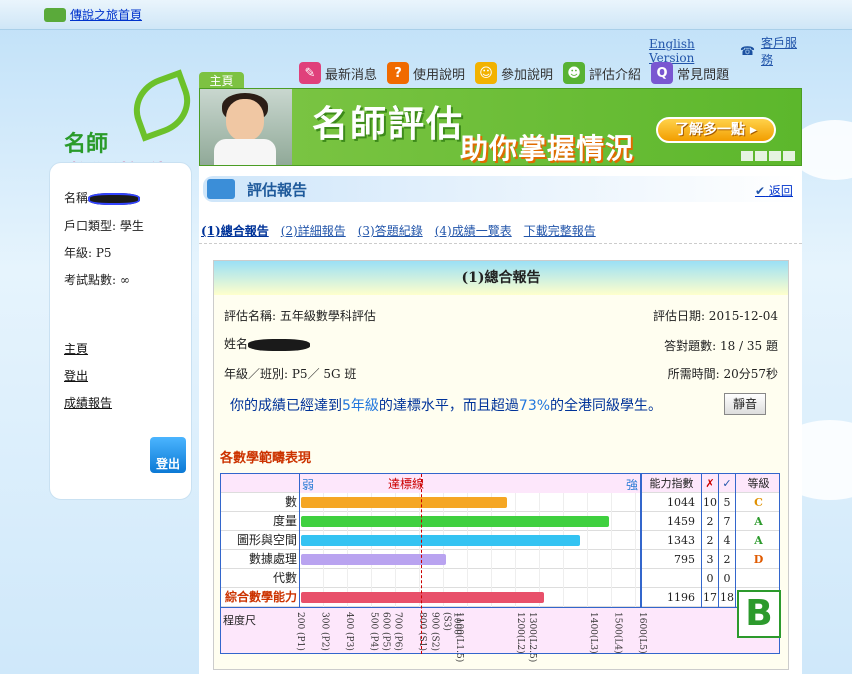 The width and height of the screenshot is (852, 674). Describe the element at coordinates (500, 578) in the screenshot. I see `chart-row: 代數 0 0` at that location.